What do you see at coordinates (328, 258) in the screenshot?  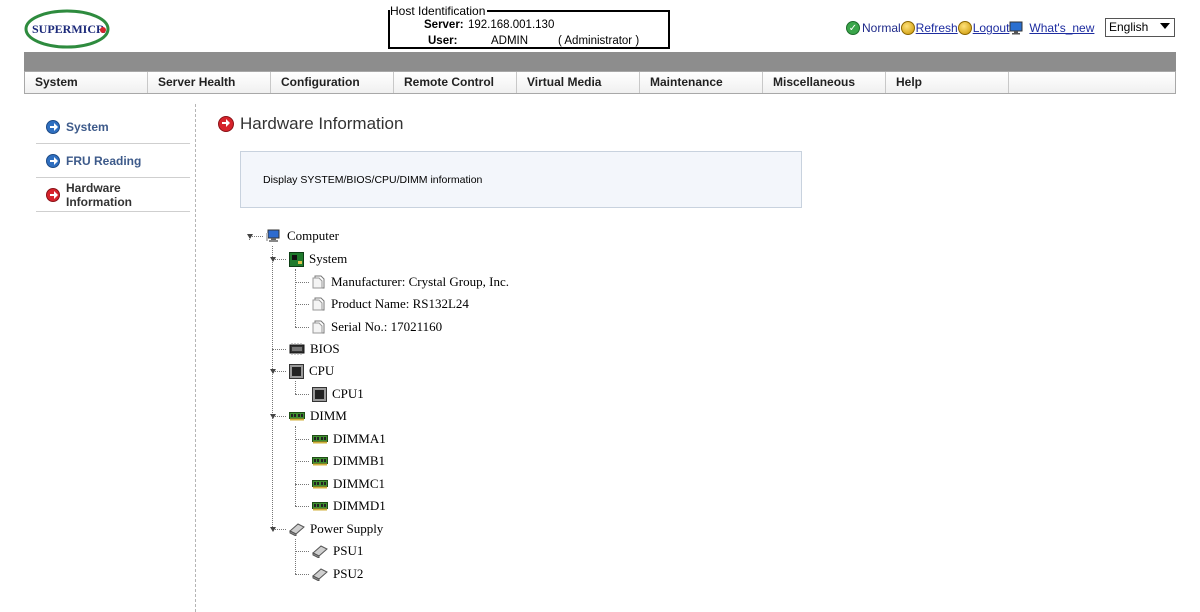 I see `tree-node-label: System` at bounding box center [328, 258].